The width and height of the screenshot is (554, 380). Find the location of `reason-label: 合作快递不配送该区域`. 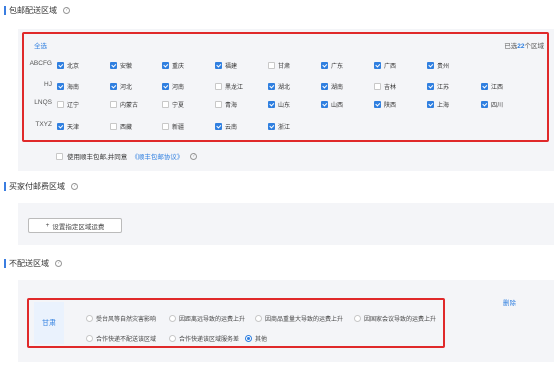

reason-label: 合作快递不配送该区域 is located at coordinates (126, 340).